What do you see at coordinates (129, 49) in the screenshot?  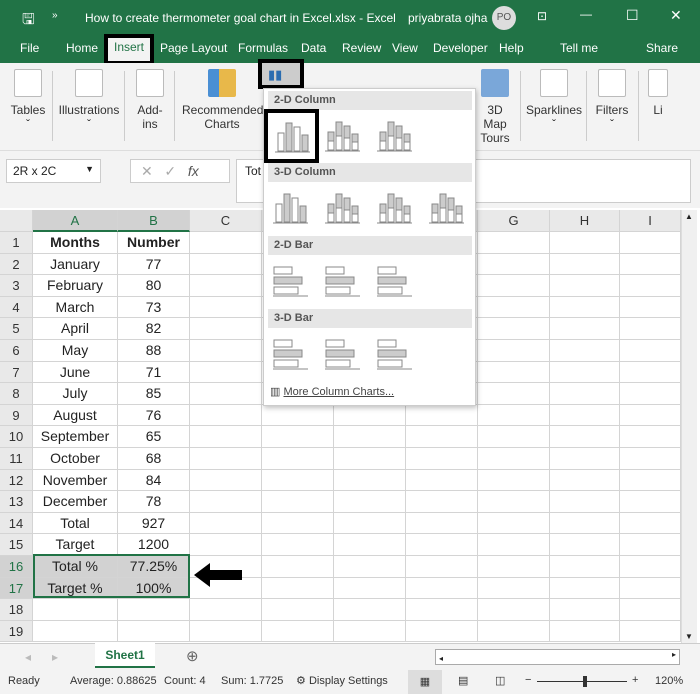 I see `tab-insert: Insert` at bounding box center [129, 49].